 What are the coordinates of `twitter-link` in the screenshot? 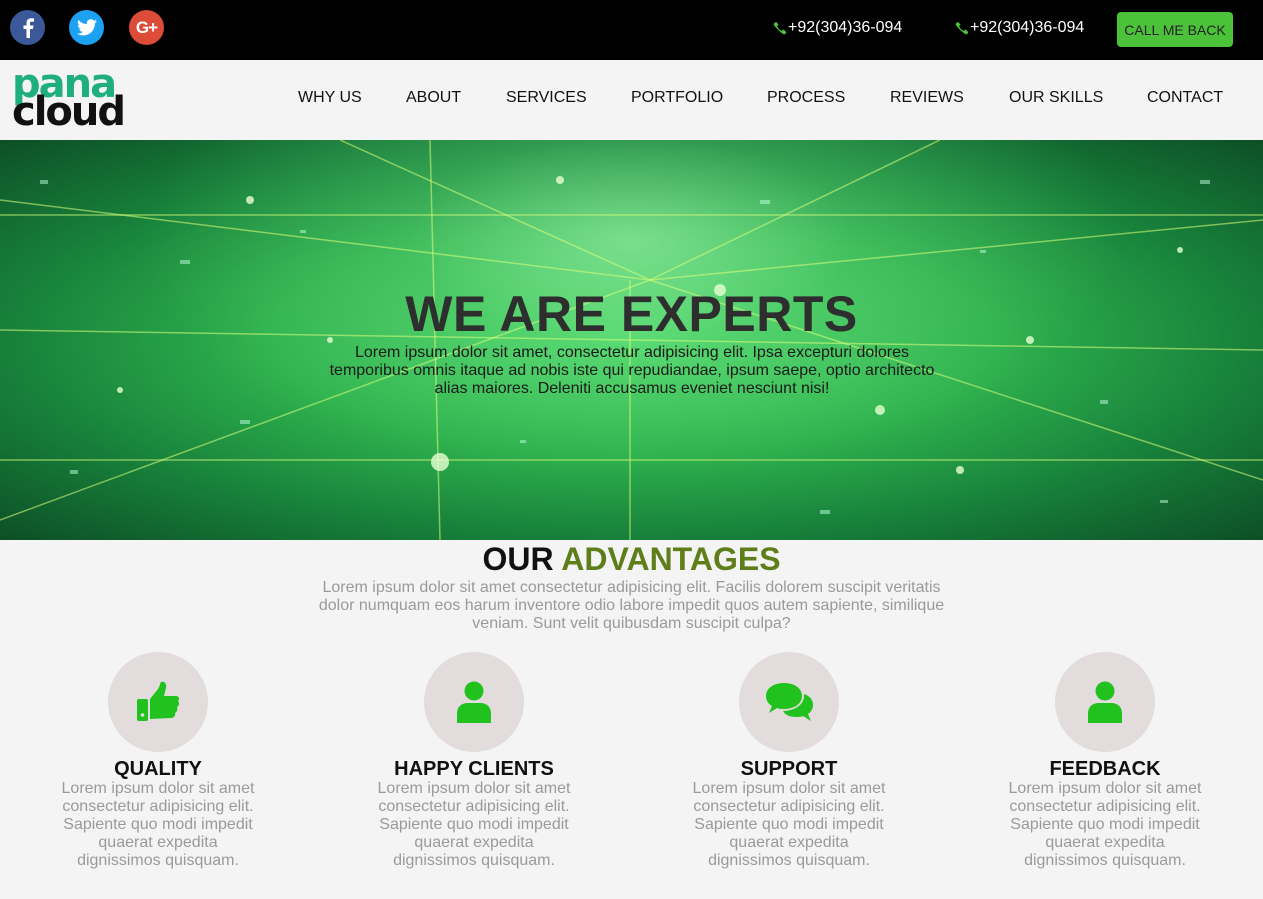 It's located at (86, 27).